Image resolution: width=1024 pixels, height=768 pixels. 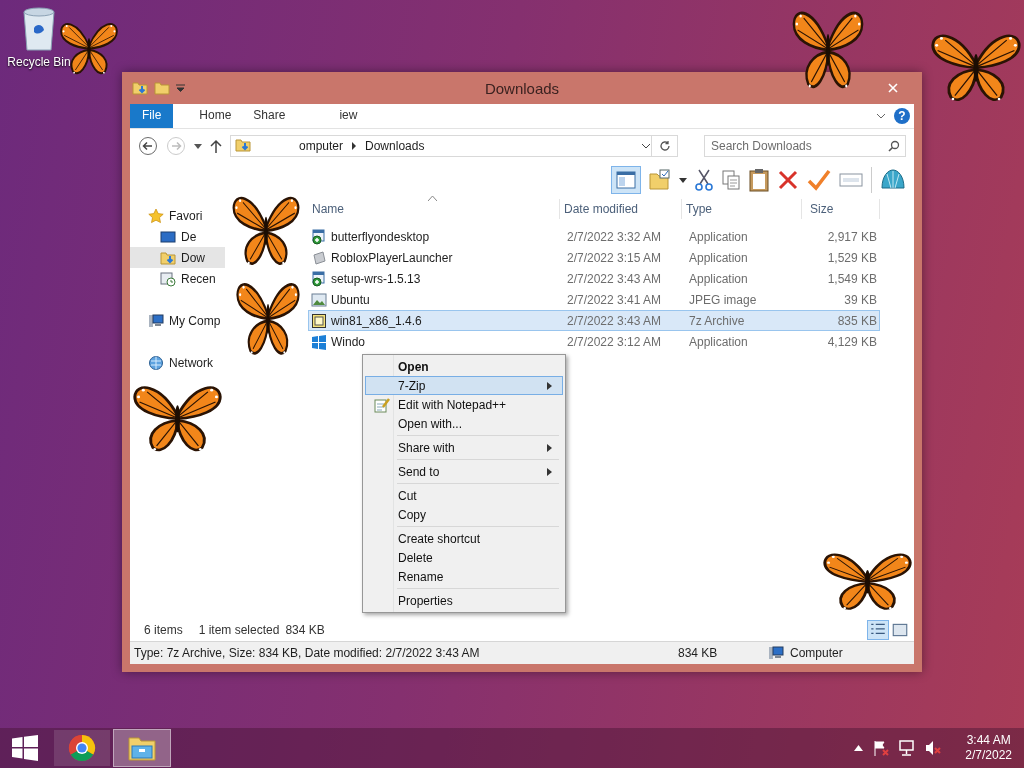 What do you see at coordinates (170, 215) in the screenshot?
I see `nav-item: Favori` at bounding box center [170, 215].